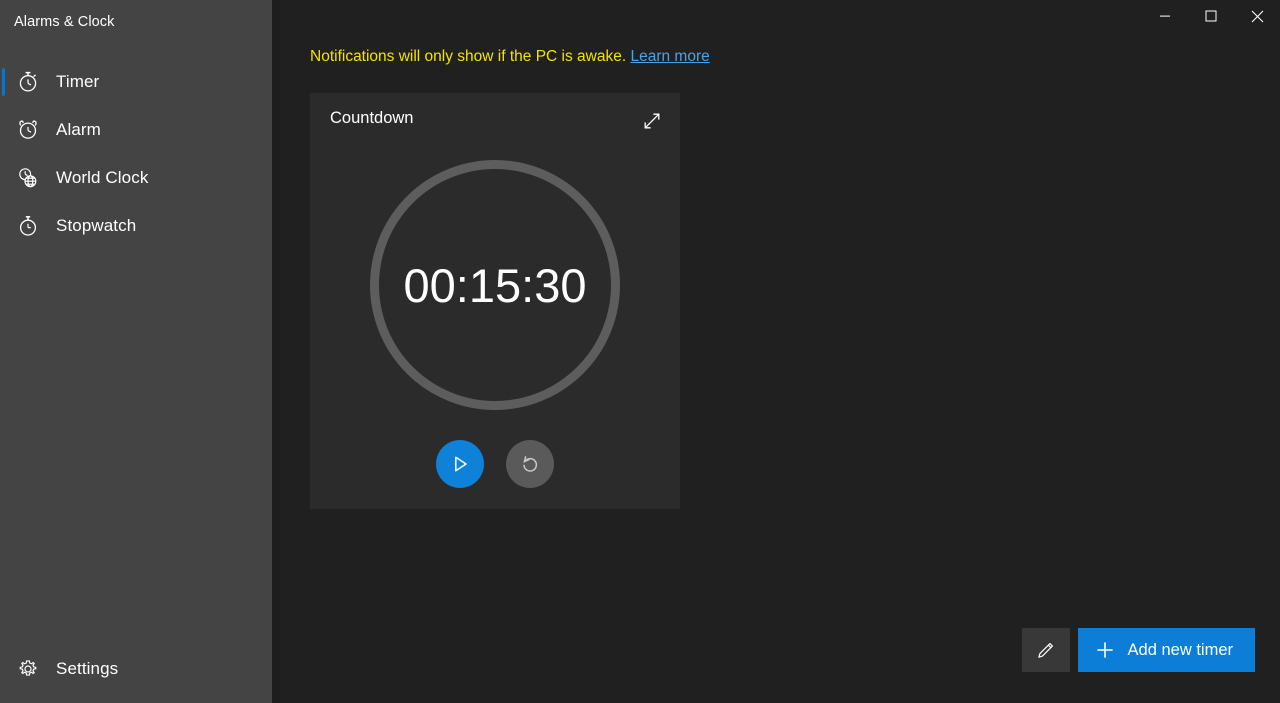  Describe the element at coordinates (96, 225) in the screenshot. I see `sidebar-item-label: Stopwatch` at that location.